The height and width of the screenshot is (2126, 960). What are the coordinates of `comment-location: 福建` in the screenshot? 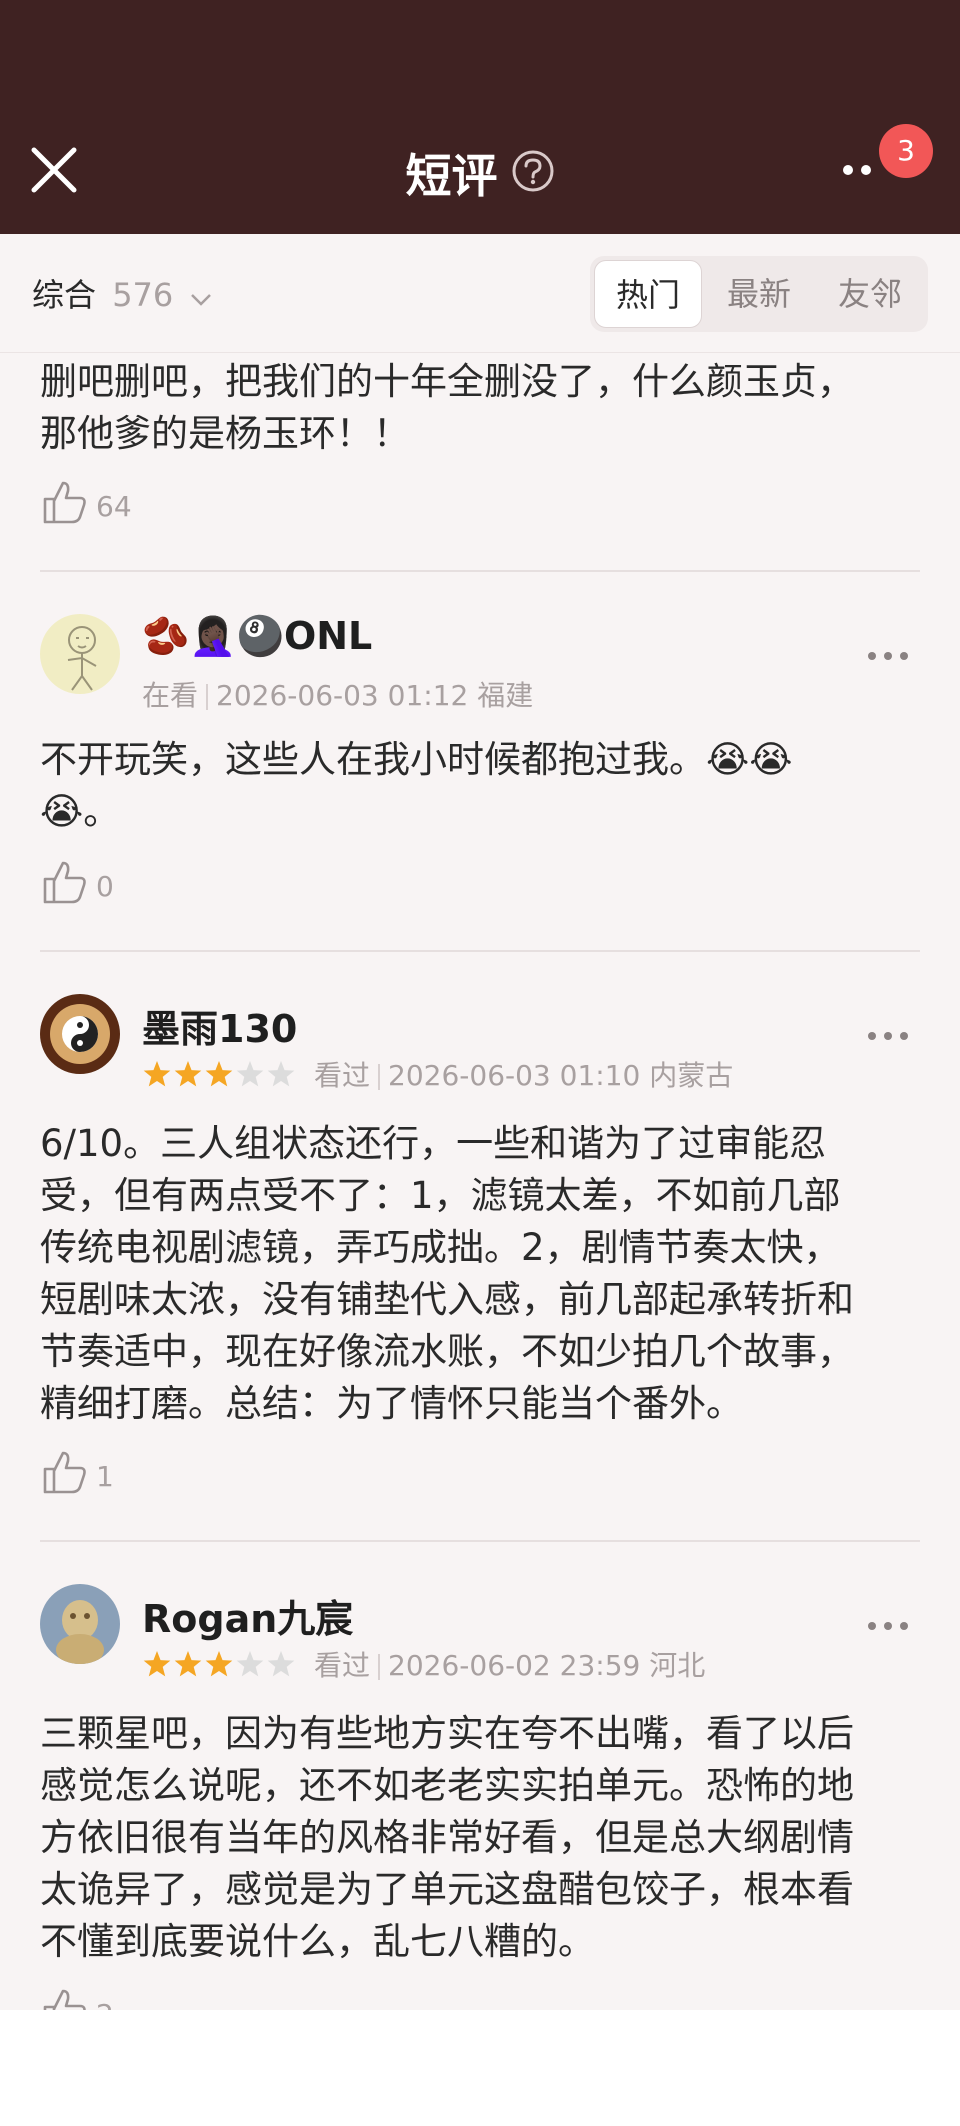 It's located at (505, 695).